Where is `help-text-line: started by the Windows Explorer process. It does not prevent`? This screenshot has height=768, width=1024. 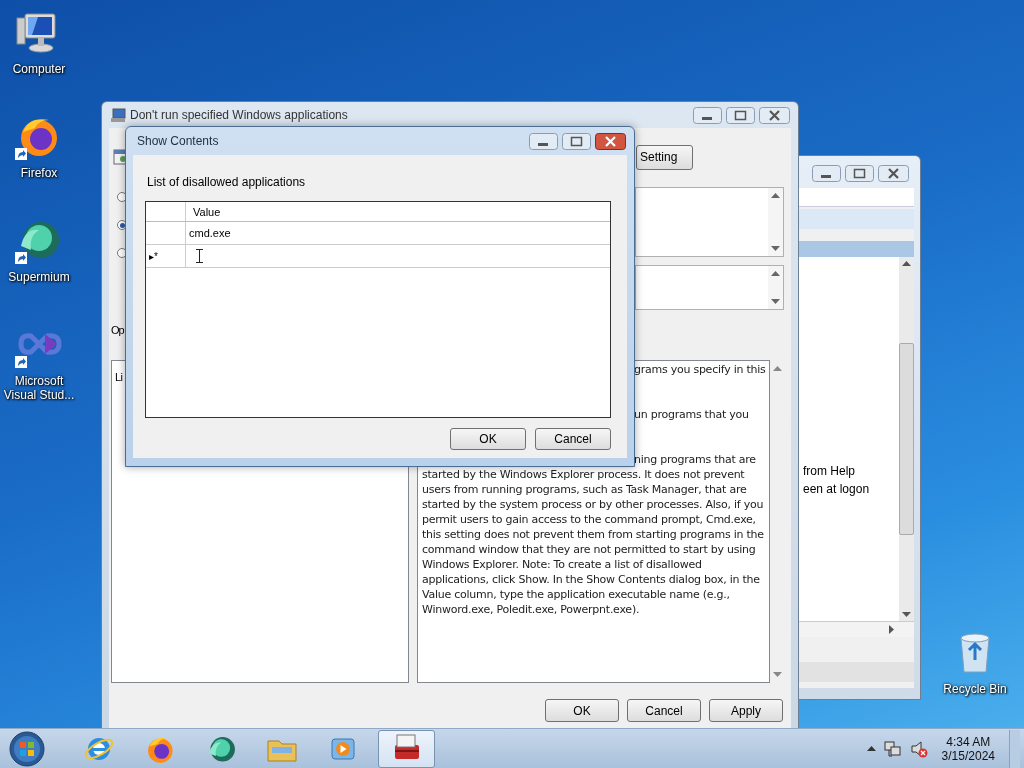
help-text-line: started by the Windows Explorer process. It does not prevent is located at coordinates (584, 474).